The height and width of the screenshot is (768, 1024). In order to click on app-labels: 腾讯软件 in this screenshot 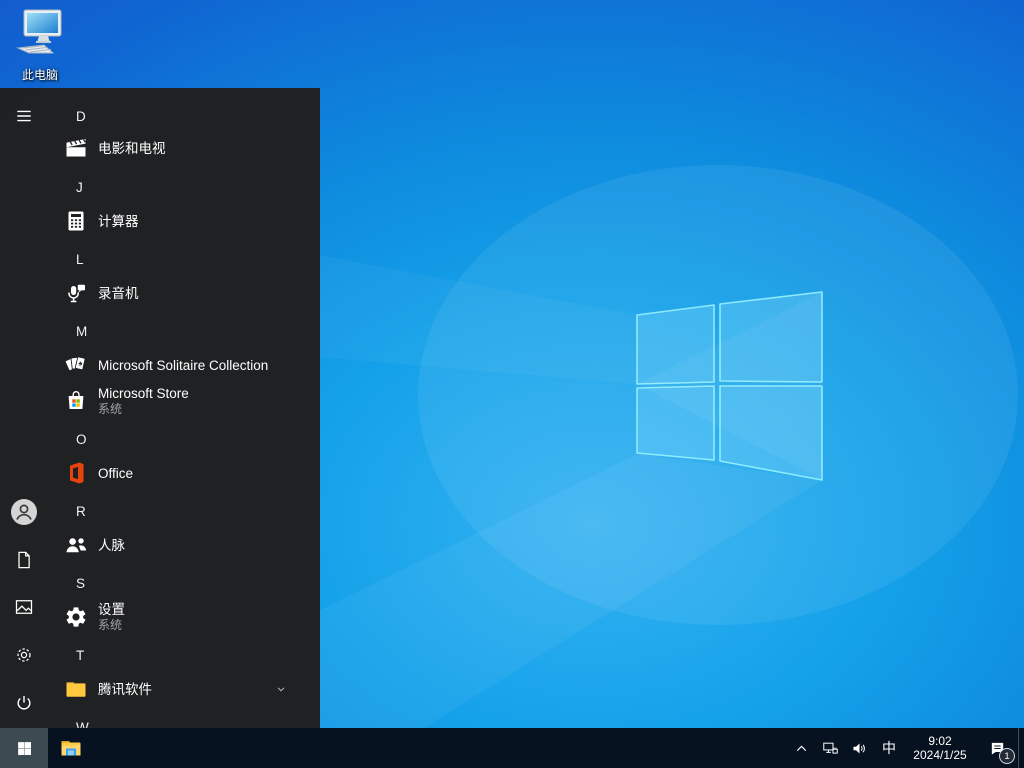, I will do `click(125, 689)`.